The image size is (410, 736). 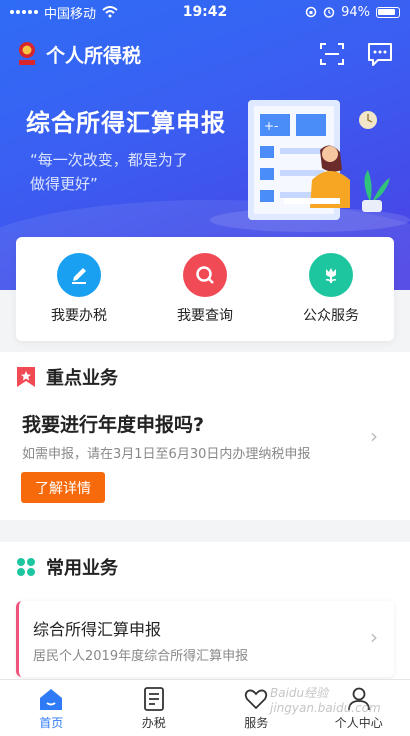 I want to click on tab-tax: 办税, so click(x=154, y=708).